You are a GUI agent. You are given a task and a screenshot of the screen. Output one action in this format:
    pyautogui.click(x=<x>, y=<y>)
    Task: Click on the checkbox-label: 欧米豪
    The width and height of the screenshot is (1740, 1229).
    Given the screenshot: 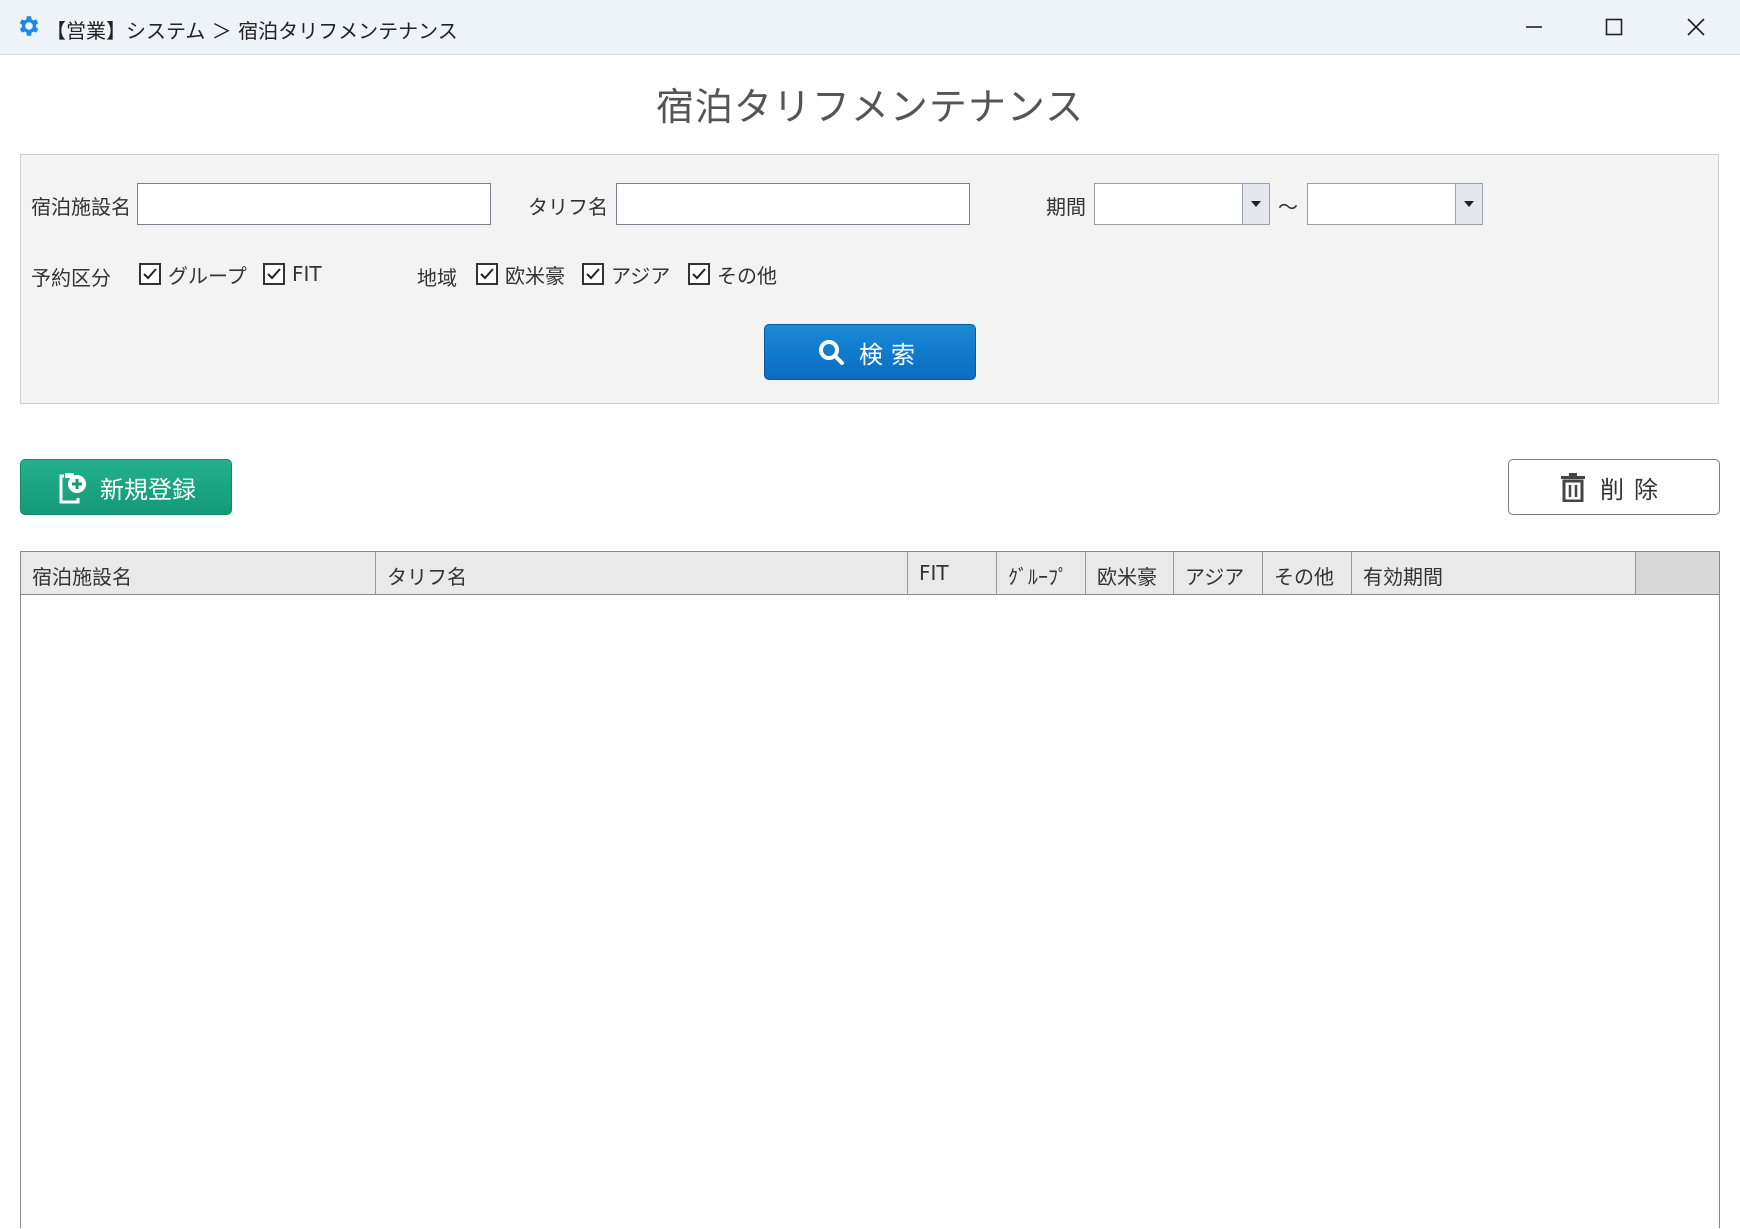 What is the action you would take?
    pyautogui.click(x=535, y=275)
    